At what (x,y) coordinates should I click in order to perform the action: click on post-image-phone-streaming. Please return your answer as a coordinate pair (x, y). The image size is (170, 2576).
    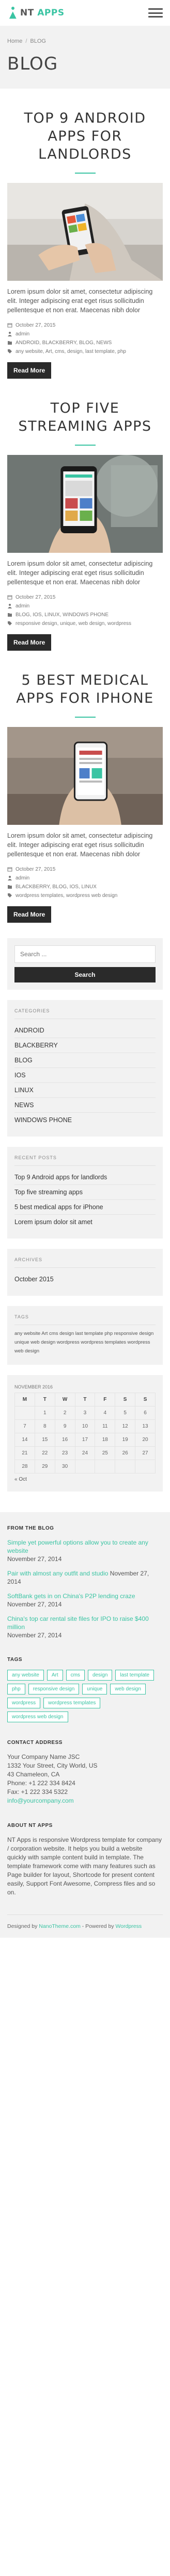
    Looking at the image, I should click on (85, 504).